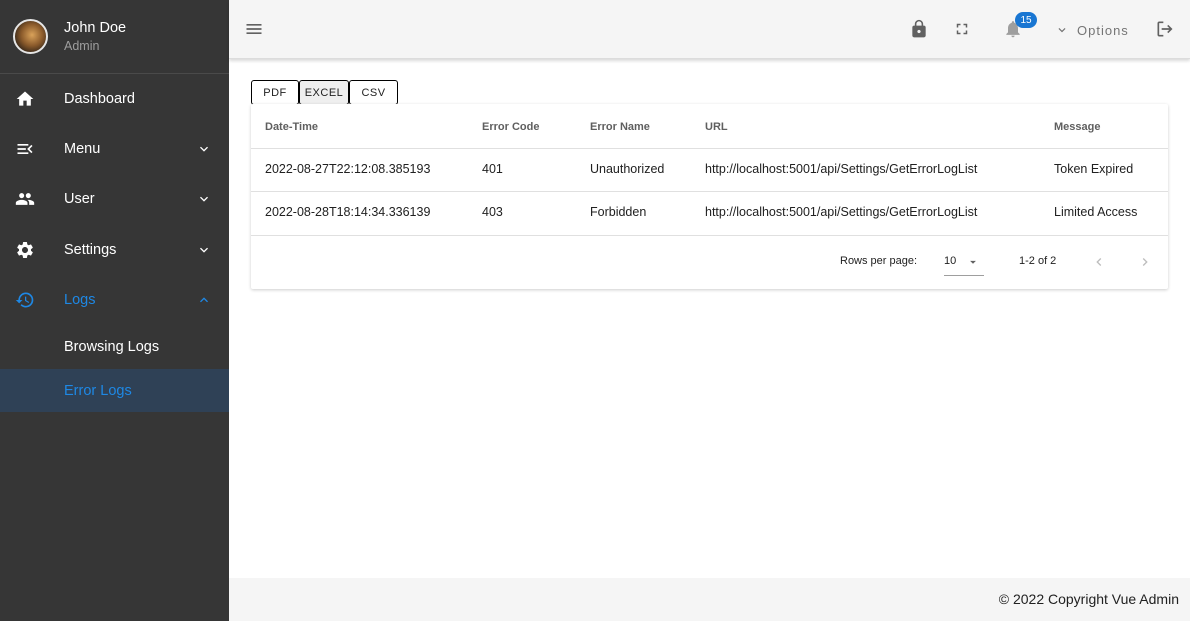  What do you see at coordinates (114, 300) in the screenshot?
I see `sidebar-item-logs: Logs` at bounding box center [114, 300].